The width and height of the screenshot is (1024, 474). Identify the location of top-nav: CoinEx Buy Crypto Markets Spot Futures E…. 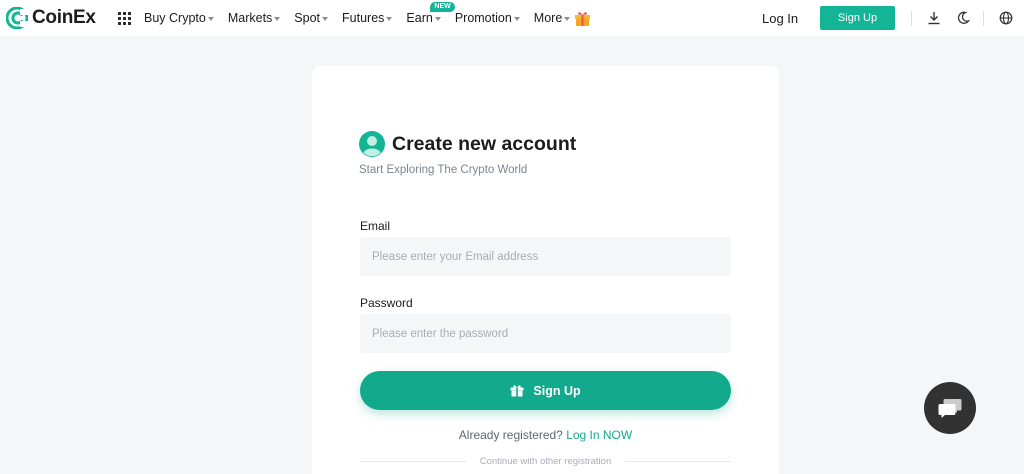
(512, 18).